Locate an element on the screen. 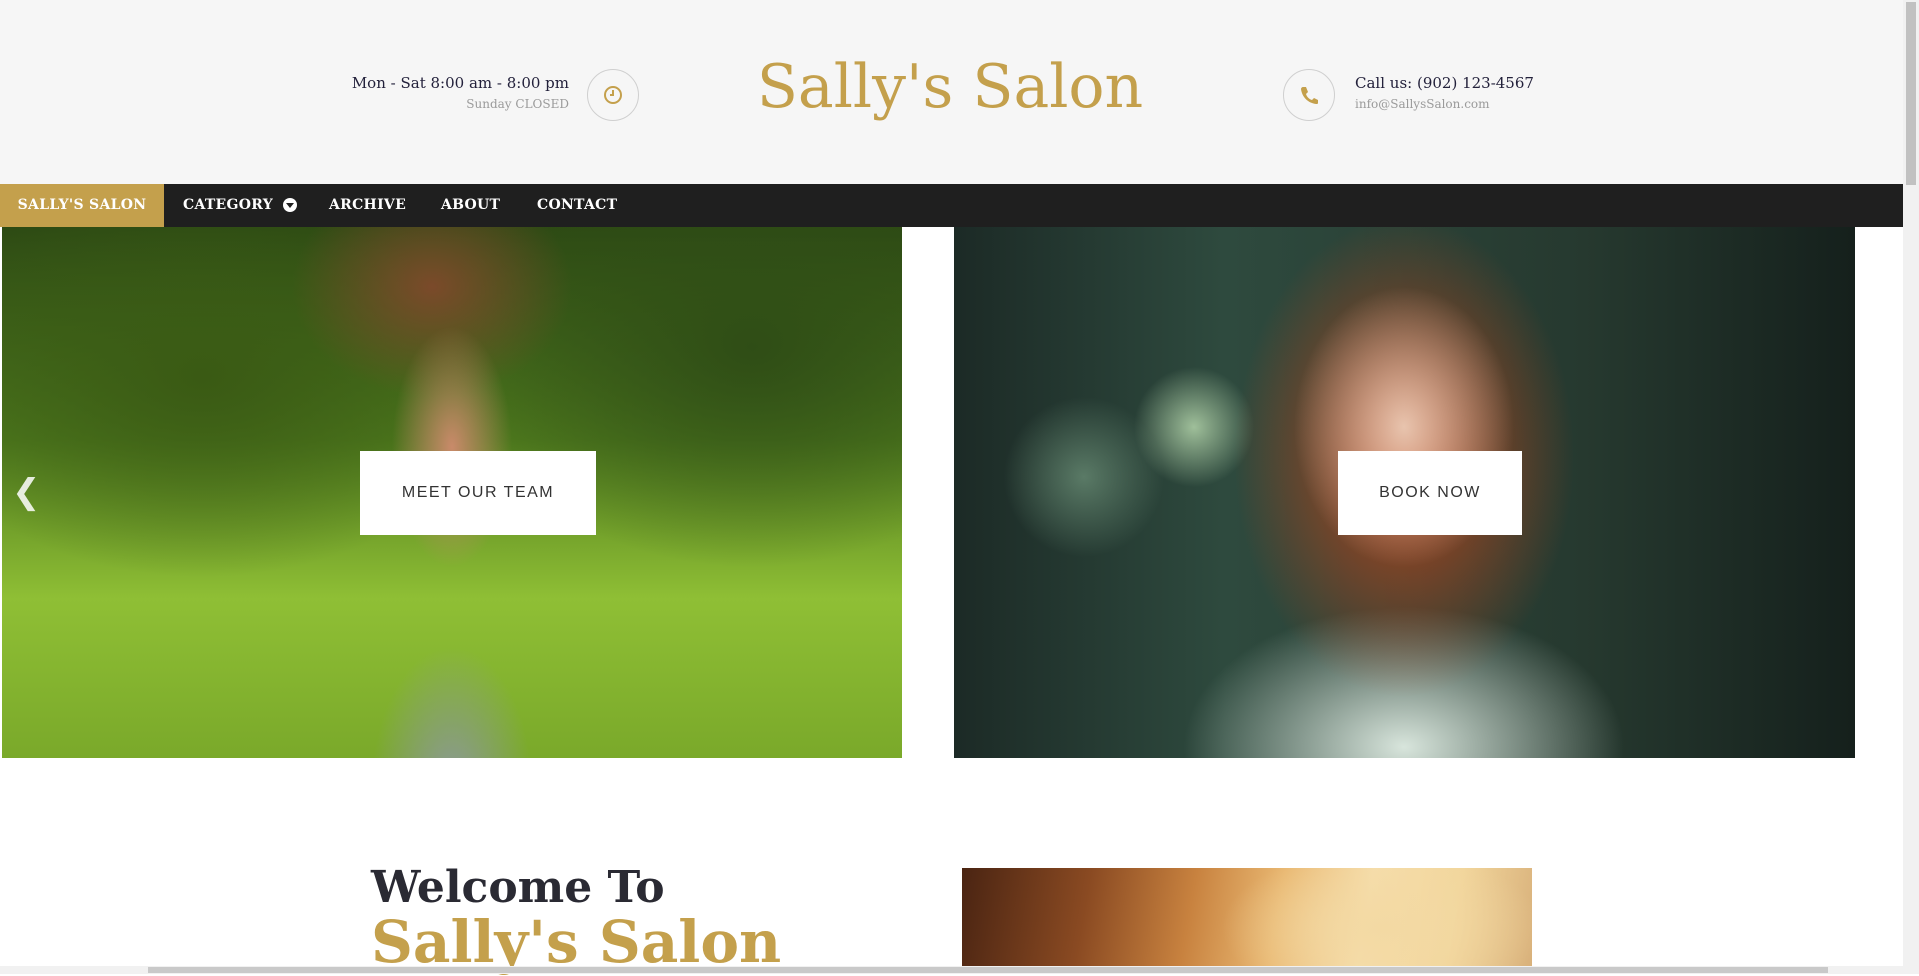 The height and width of the screenshot is (976, 1919). email-address: info@SallysSalon.com is located at coordinates (1444, 104).